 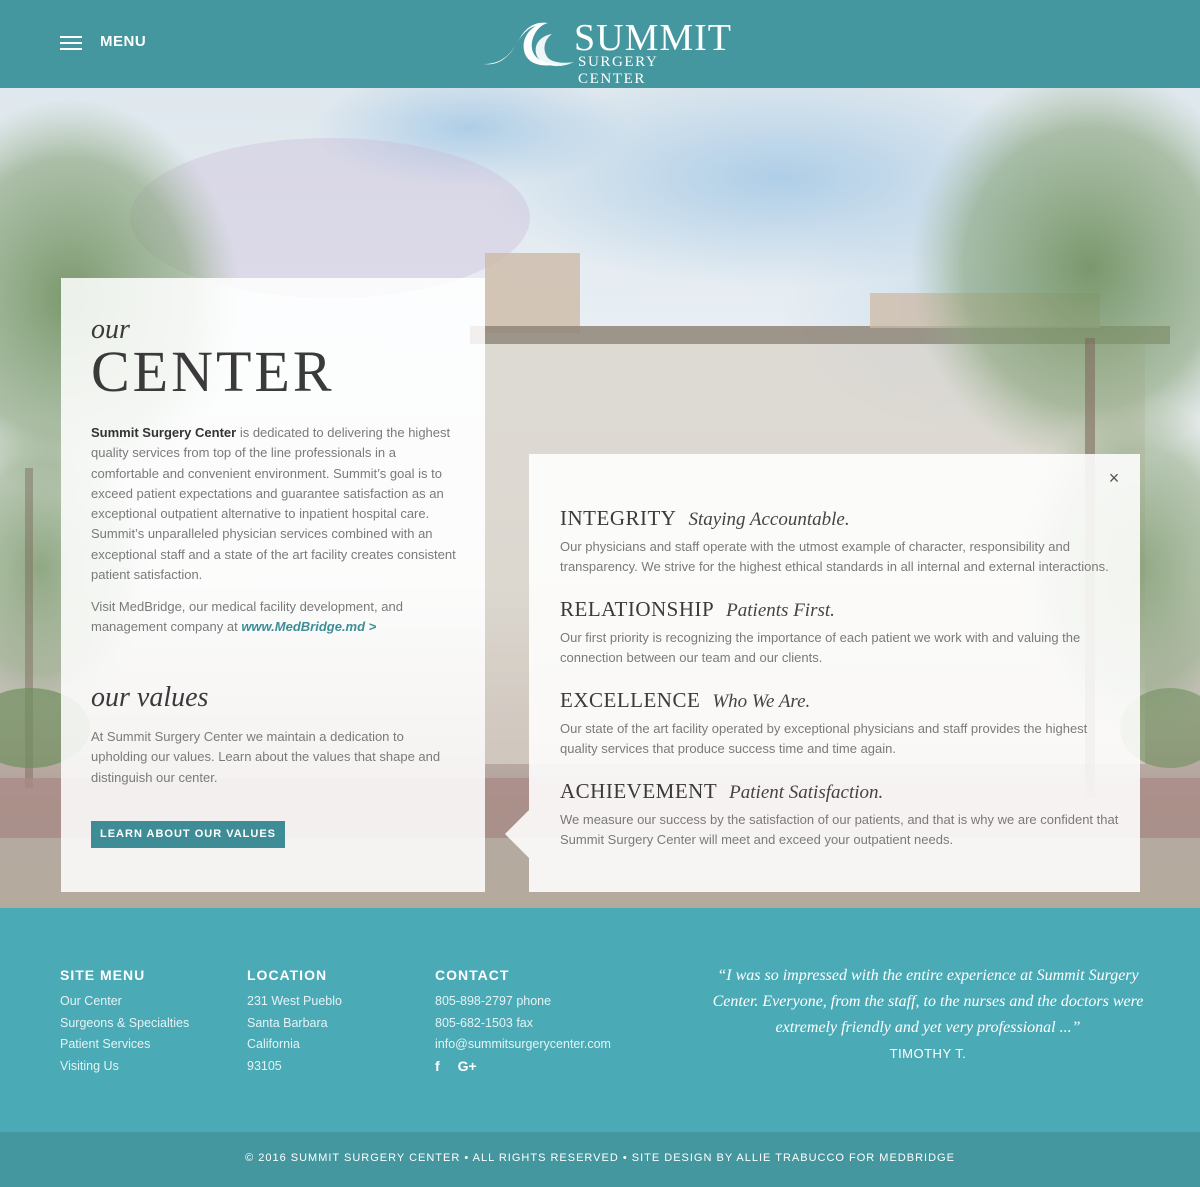 What do you see at coordinates (639, 791) in the screenshot?
I see `value-name: ACHIEVEMENT` at bounding box center [639, 791].